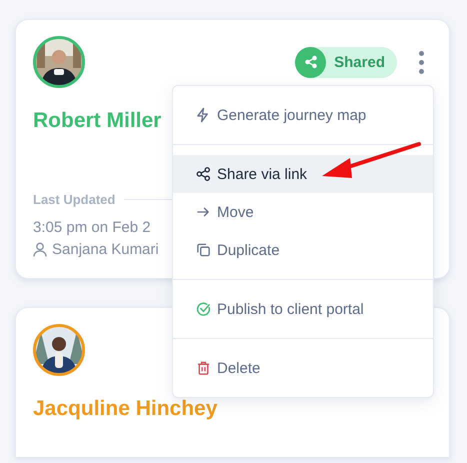 This screenshot has width=467, height=463. What do you see at coordinates (92, 227) in the screenshot?
I see `updated-time: 3:05 pm on Feb 2` at bounding box center [92, 227].